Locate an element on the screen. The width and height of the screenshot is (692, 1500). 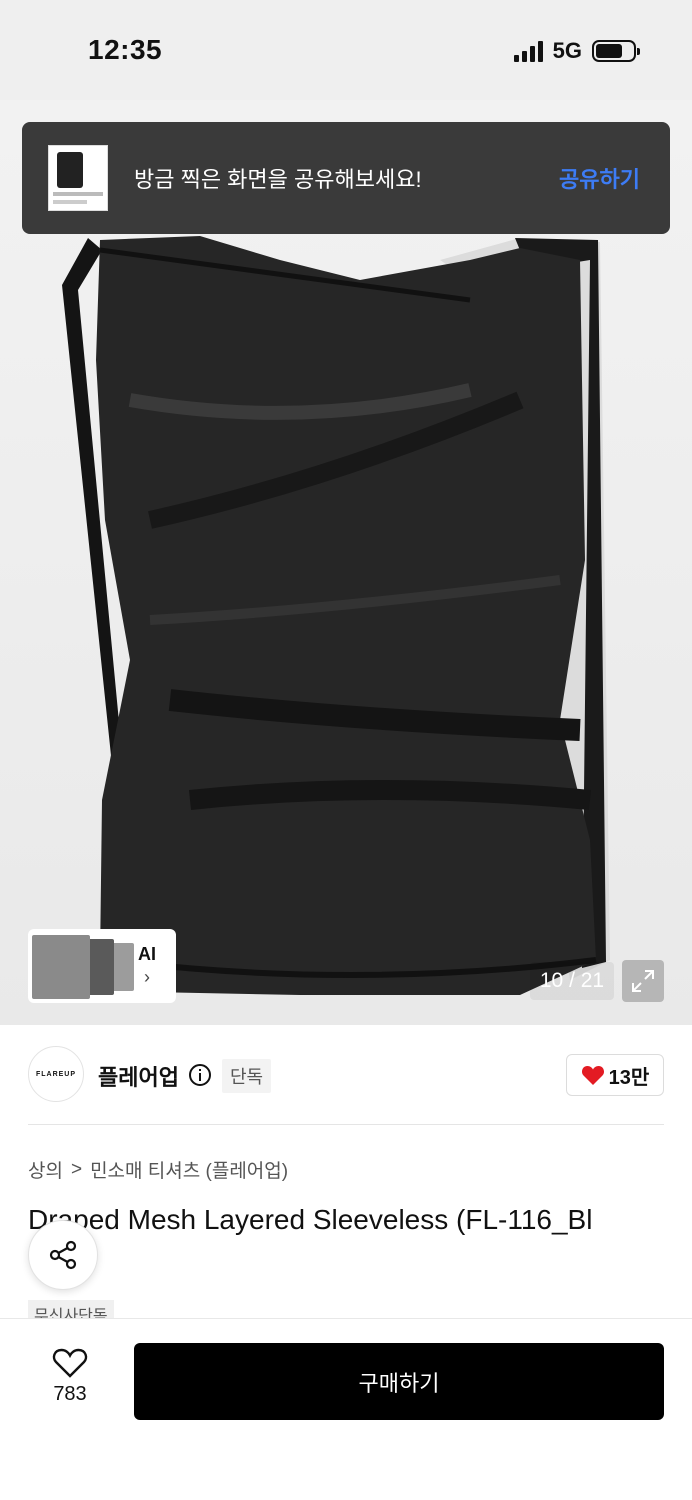
heart-outline-icon is located at coordinates (70, 1363).